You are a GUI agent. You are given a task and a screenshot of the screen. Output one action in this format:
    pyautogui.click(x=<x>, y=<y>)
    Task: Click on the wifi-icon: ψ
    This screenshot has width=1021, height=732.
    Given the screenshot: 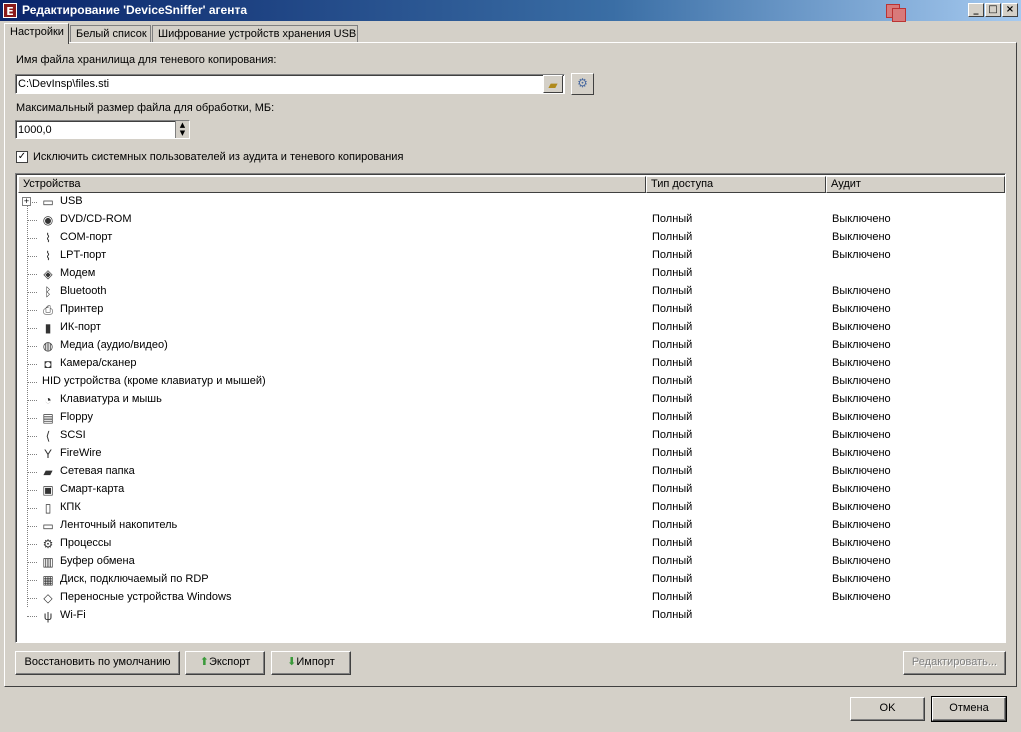 What is the action you would take?
    pyautogui.click(x=48, y=616)
    